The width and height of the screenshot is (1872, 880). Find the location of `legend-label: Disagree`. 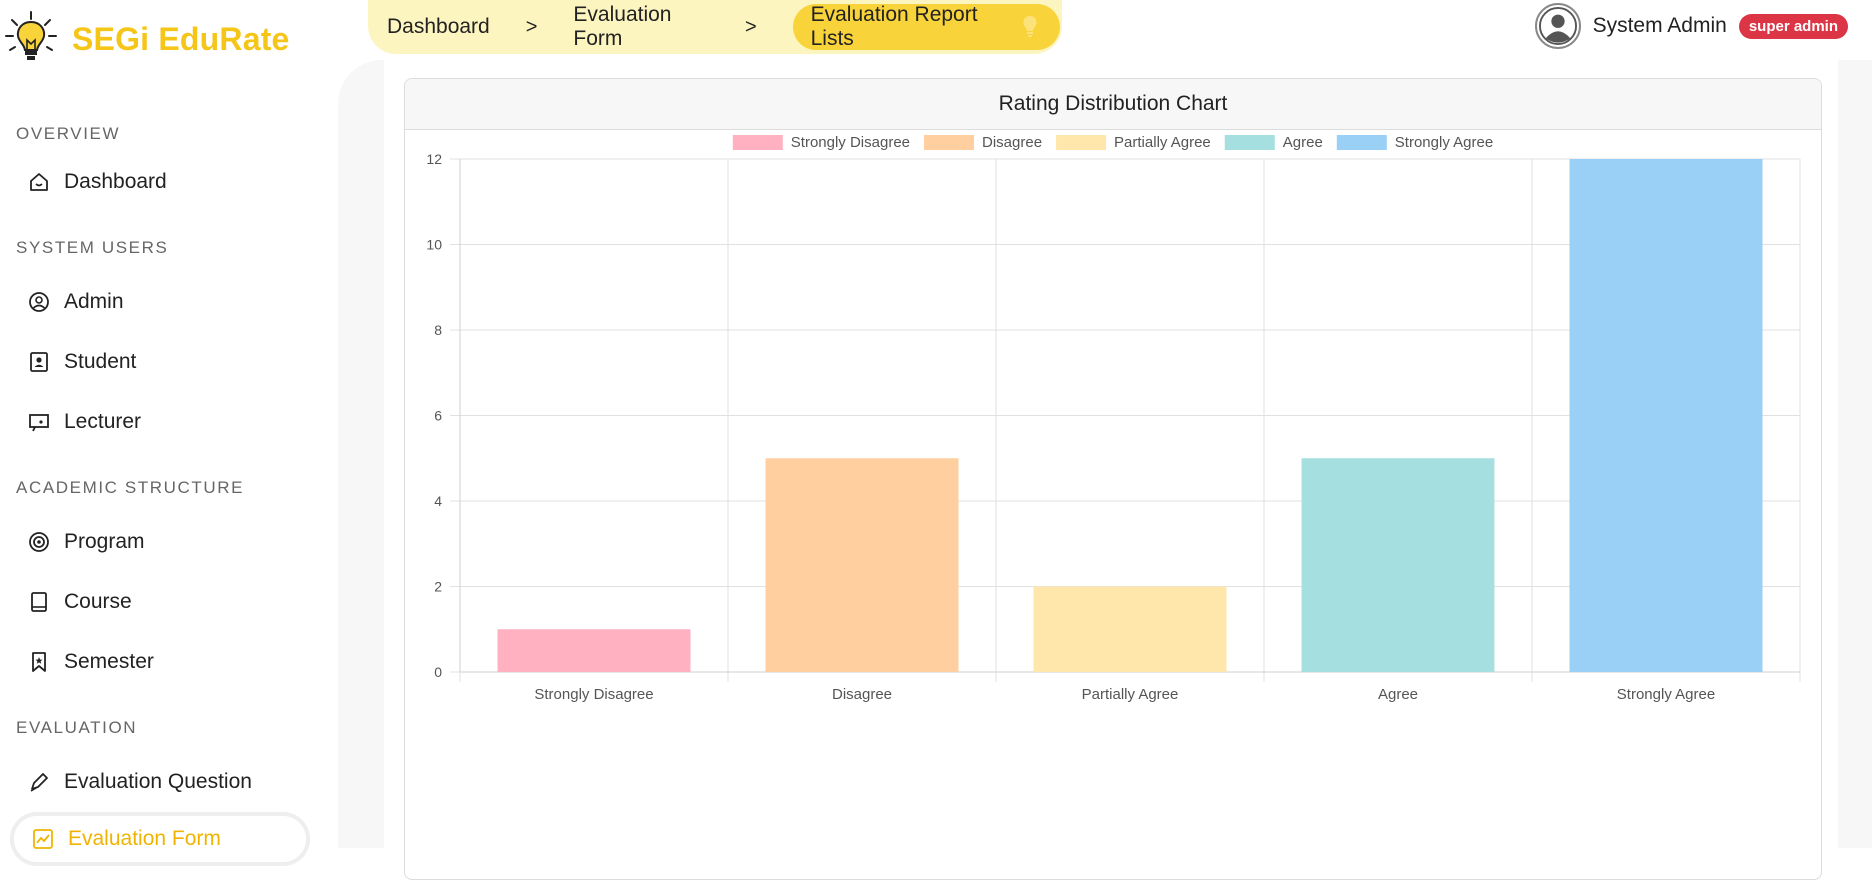

legend-label: Disagree is located at coordinates (1012, 142).